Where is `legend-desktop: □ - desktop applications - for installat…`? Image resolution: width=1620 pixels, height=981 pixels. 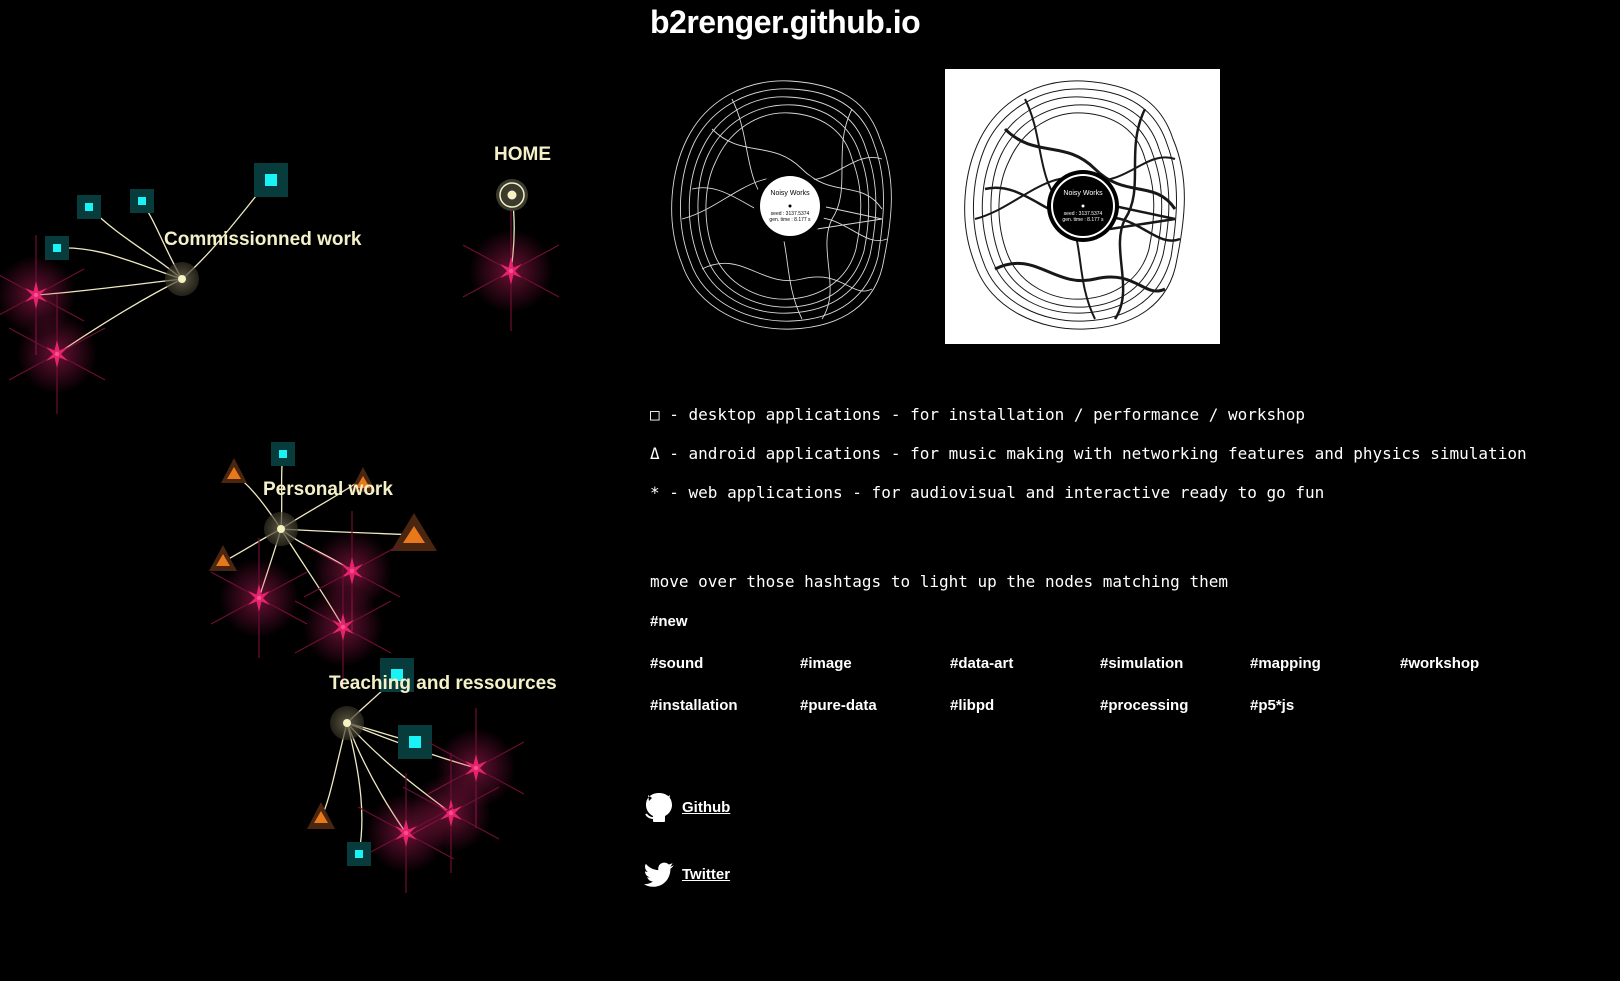 legend-desktop: □ - desktop applications - for installat… is located at coordinates (978, 414).